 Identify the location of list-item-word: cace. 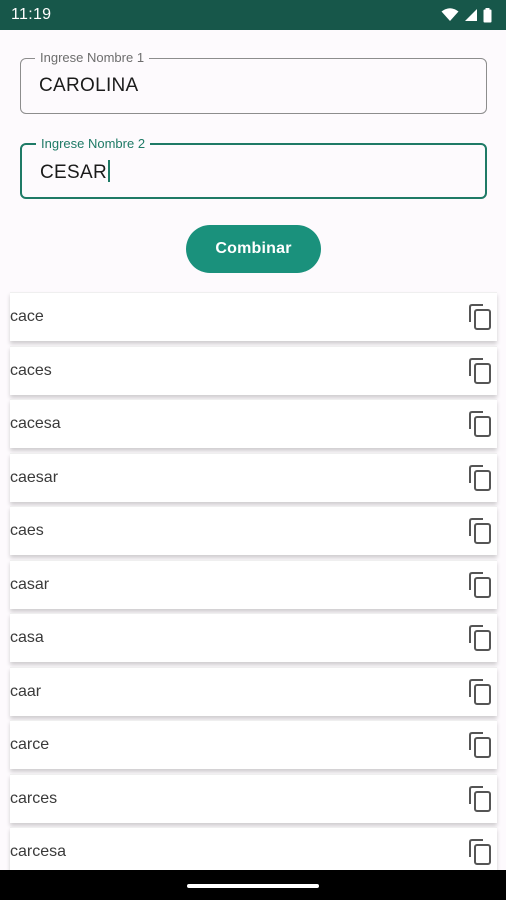
(27, 316).